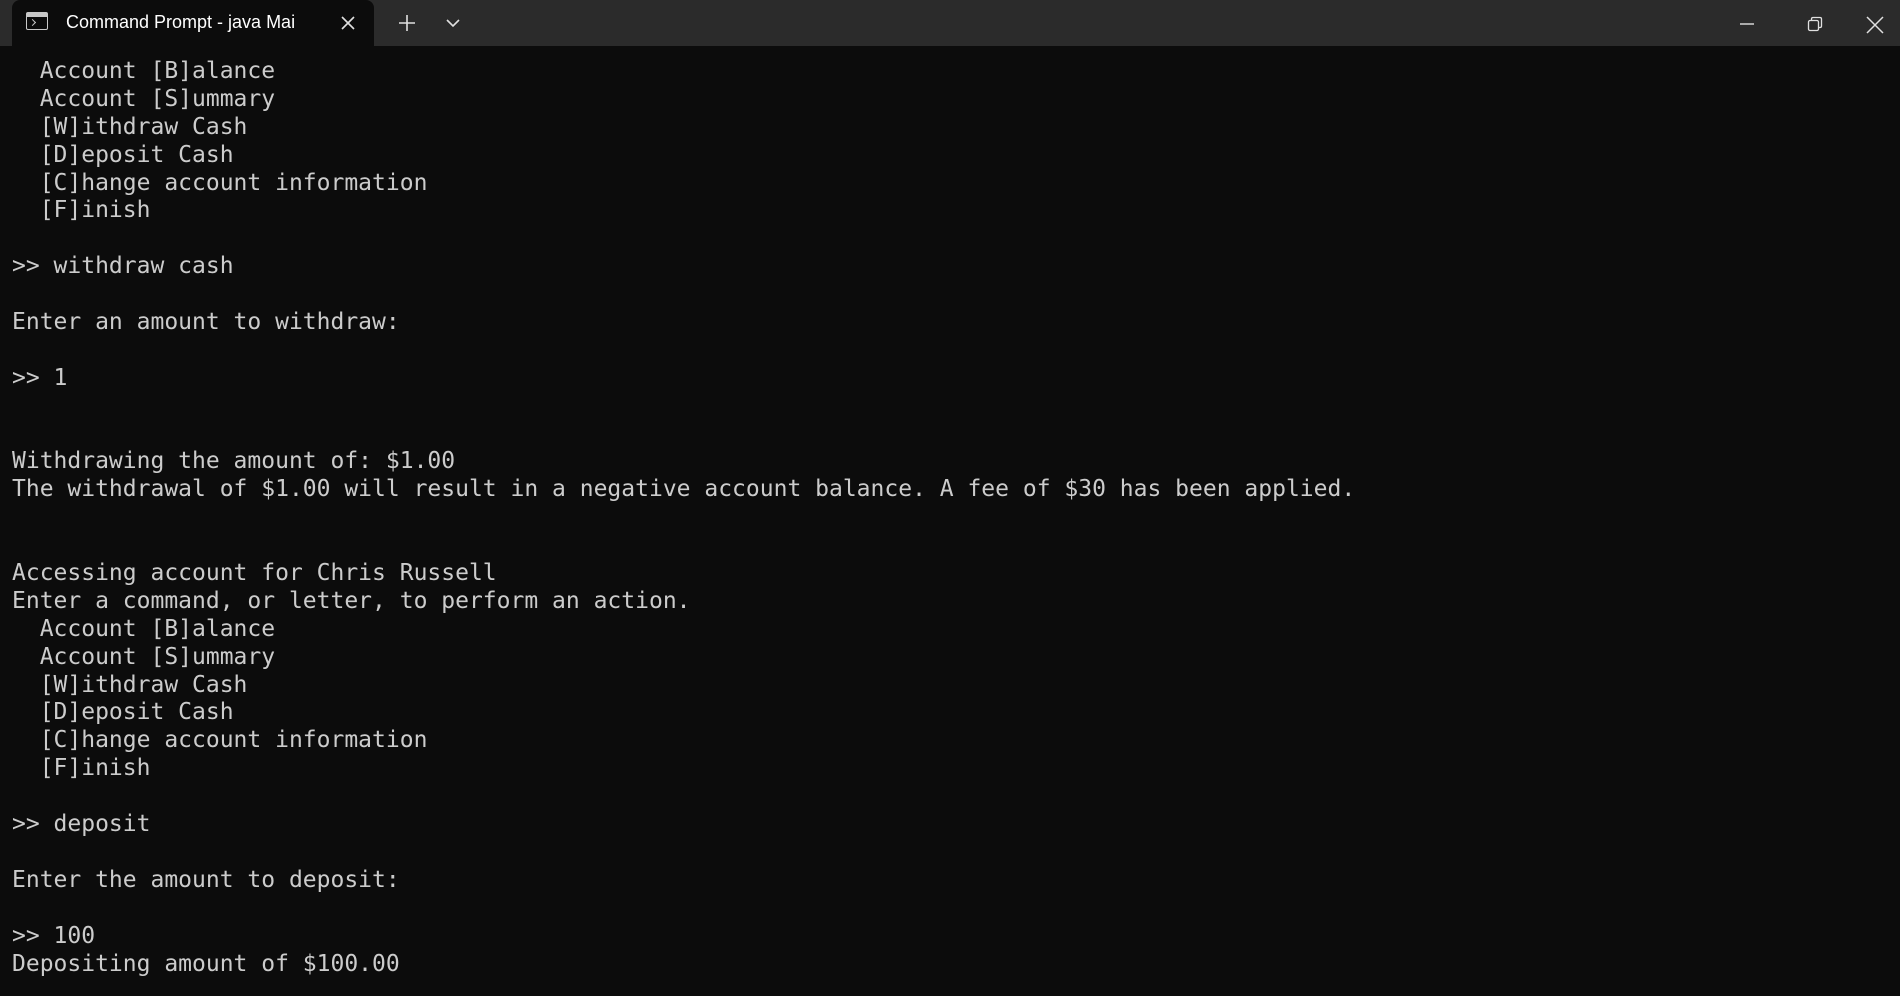 This screenshot has width=1900, height=996. I want to click on terminal-line: >> deposit, so click(81, 824).